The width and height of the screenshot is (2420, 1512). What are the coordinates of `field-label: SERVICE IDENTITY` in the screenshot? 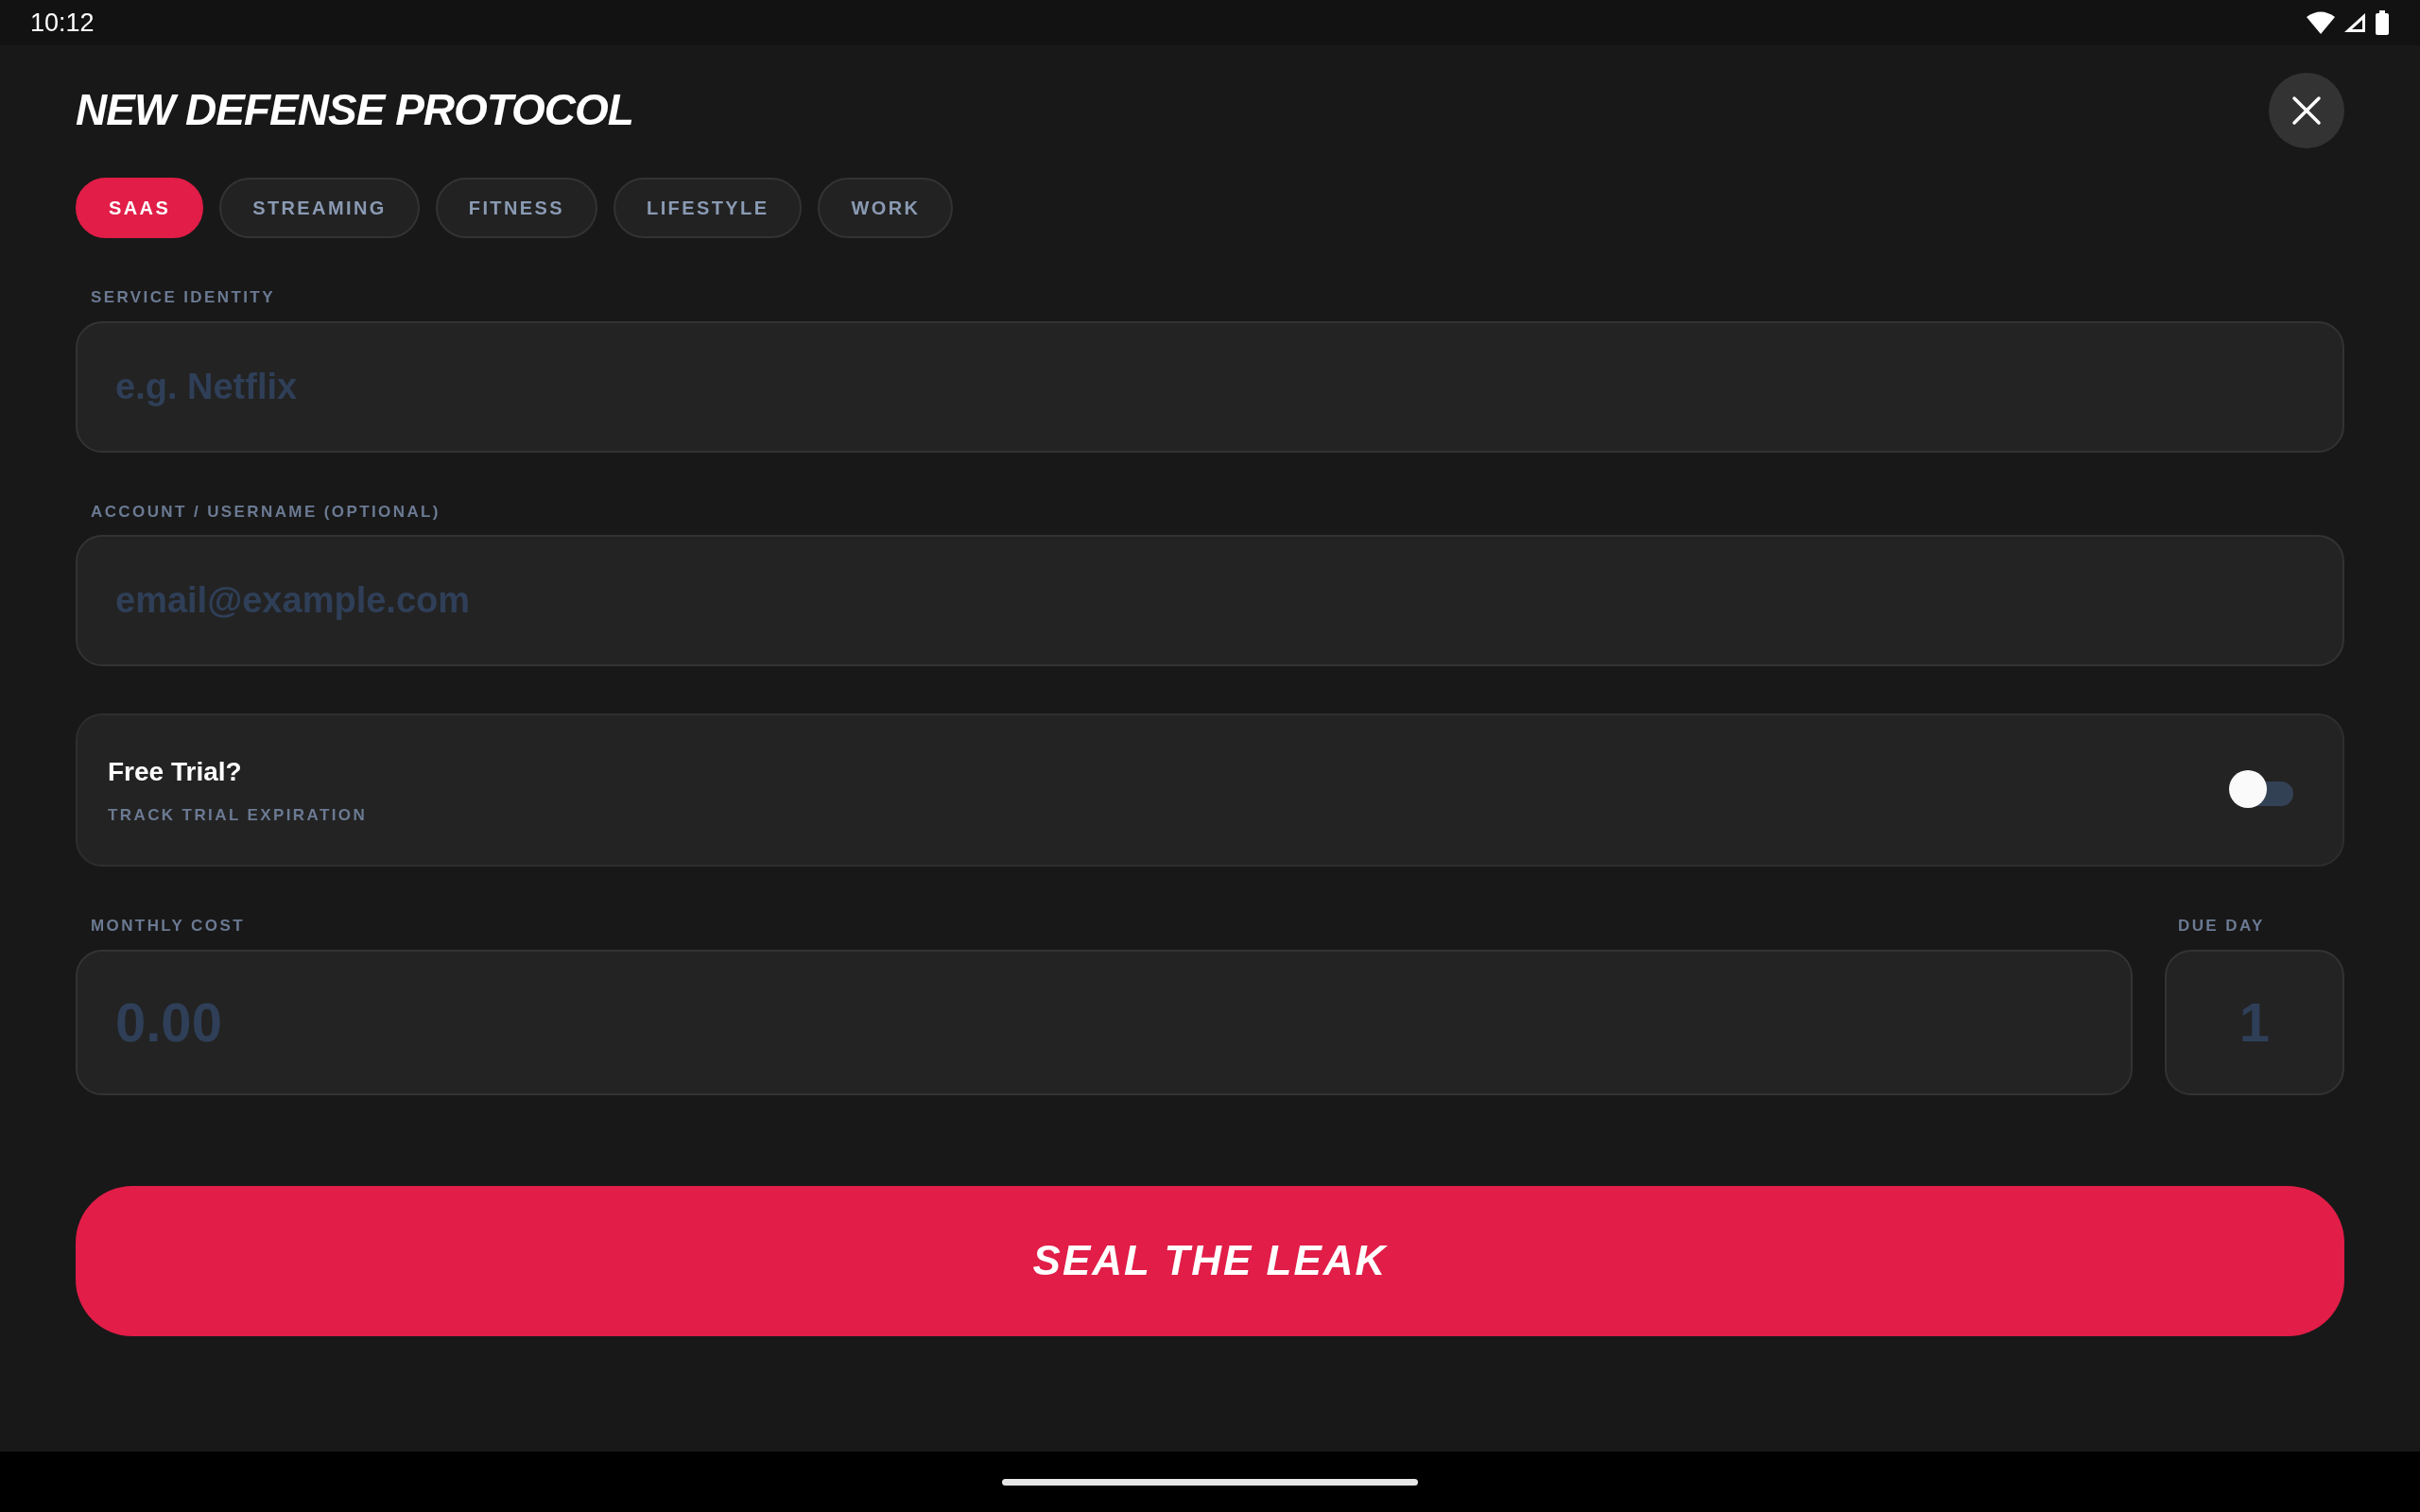 It's located at (183, 297).